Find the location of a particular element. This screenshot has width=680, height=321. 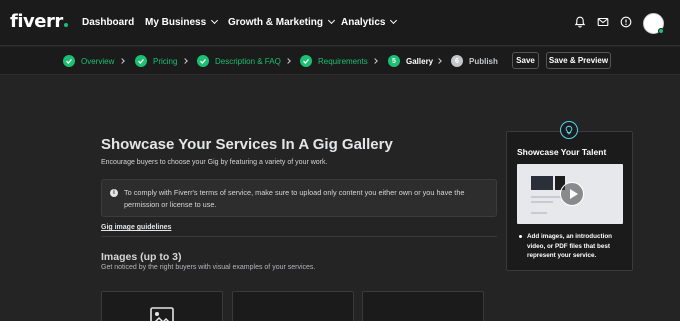

step-label: Requirements is located at coordinates (343, 61).